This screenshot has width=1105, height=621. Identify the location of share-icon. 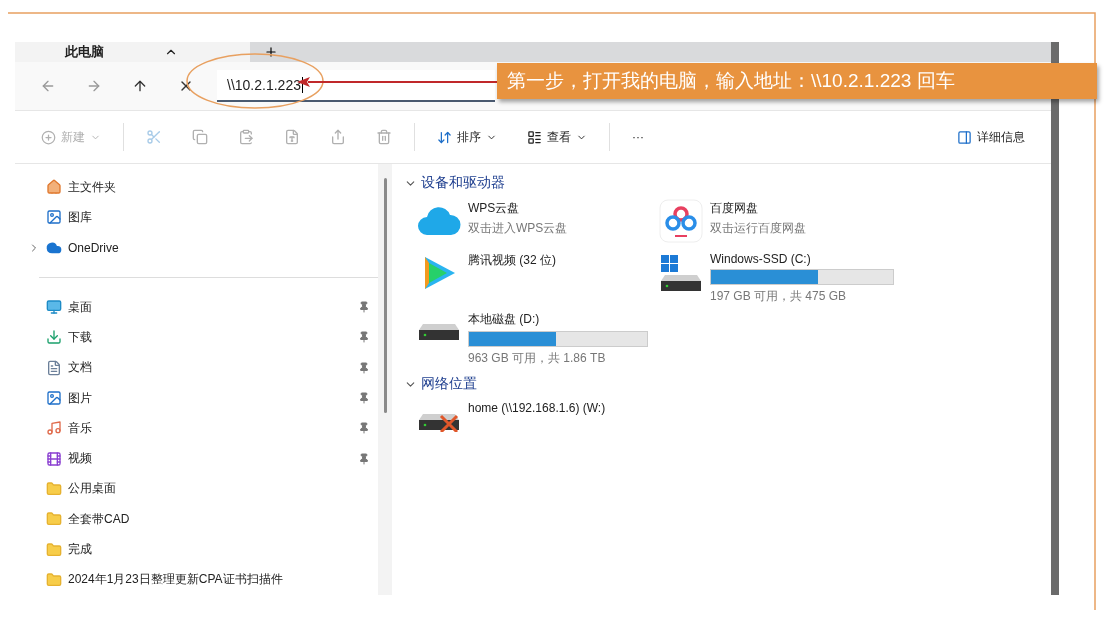
(338, 137).